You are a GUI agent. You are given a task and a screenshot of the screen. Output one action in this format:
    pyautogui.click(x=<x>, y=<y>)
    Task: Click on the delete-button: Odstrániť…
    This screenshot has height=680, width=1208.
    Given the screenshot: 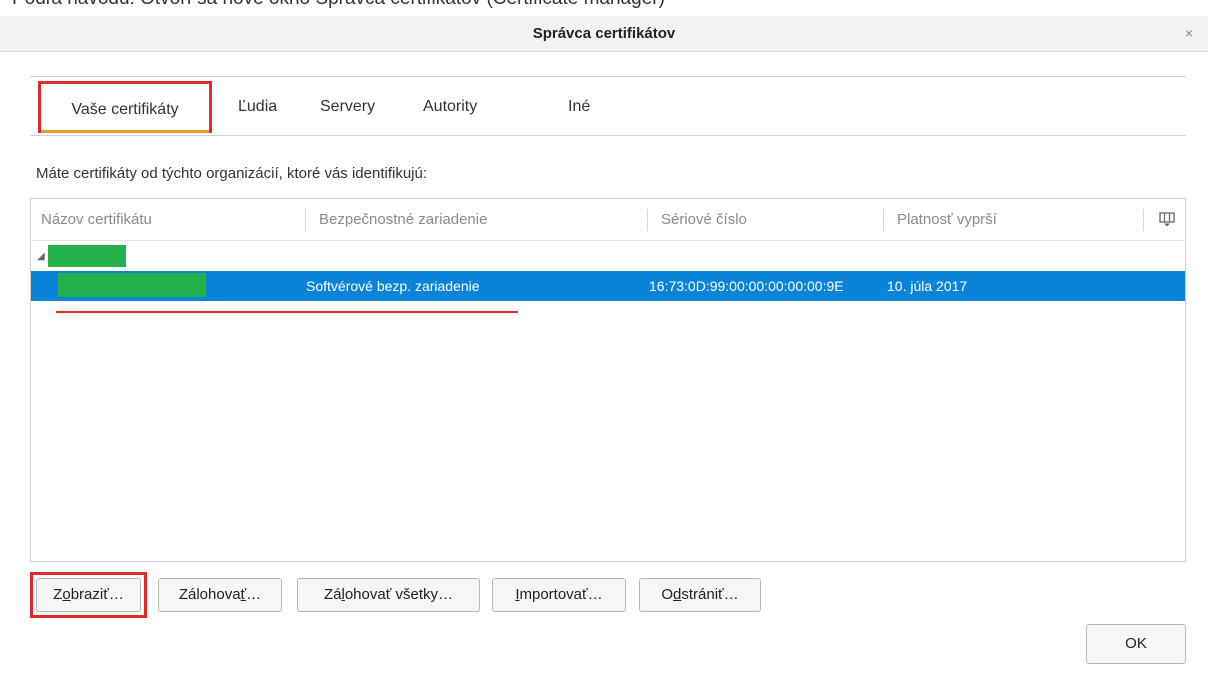 What is the action you would take?
    pyautogui.click(x=700, y=595)
    